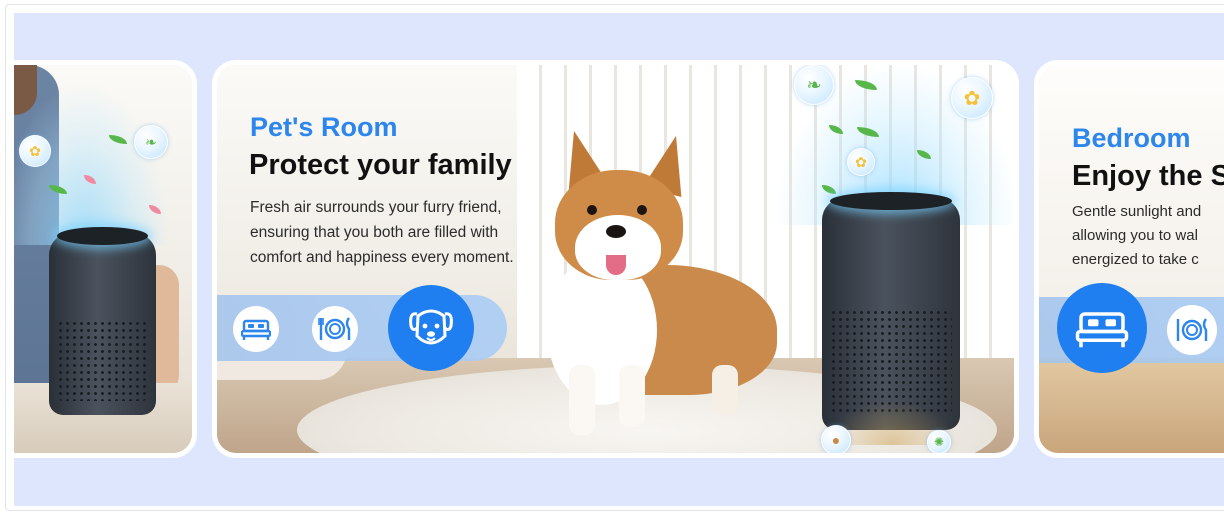 The width and height of the screenshot is (1224, 515). I want to click on description-line: Fresh air surrounds your furry friend,, so click(376, 207).